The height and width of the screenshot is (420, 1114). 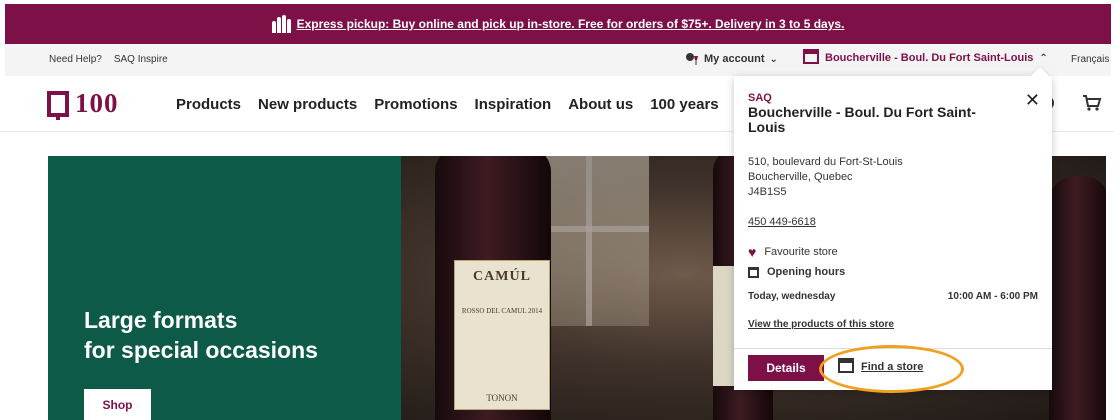 What do you see at coordinates (1032, 100) in the screenshot?
I see `close-icon: ✕` at bounding box center [1032, 100].